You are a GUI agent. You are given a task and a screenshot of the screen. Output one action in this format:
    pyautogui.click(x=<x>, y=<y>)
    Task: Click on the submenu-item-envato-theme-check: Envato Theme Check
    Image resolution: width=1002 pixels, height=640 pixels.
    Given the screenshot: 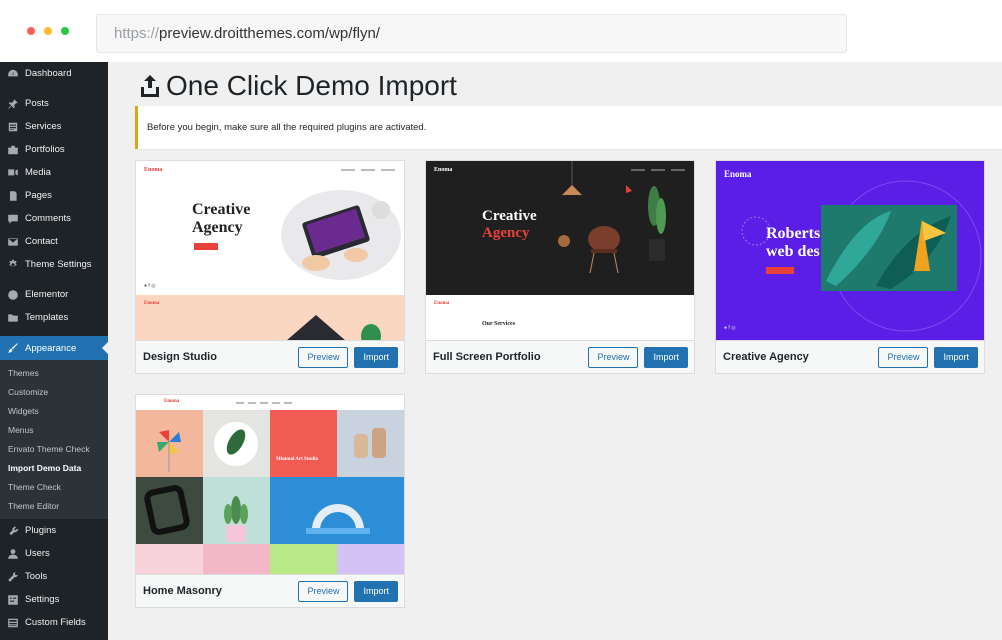 What is the action you would take?
    pyautogui.click(x=54, y=448)
    